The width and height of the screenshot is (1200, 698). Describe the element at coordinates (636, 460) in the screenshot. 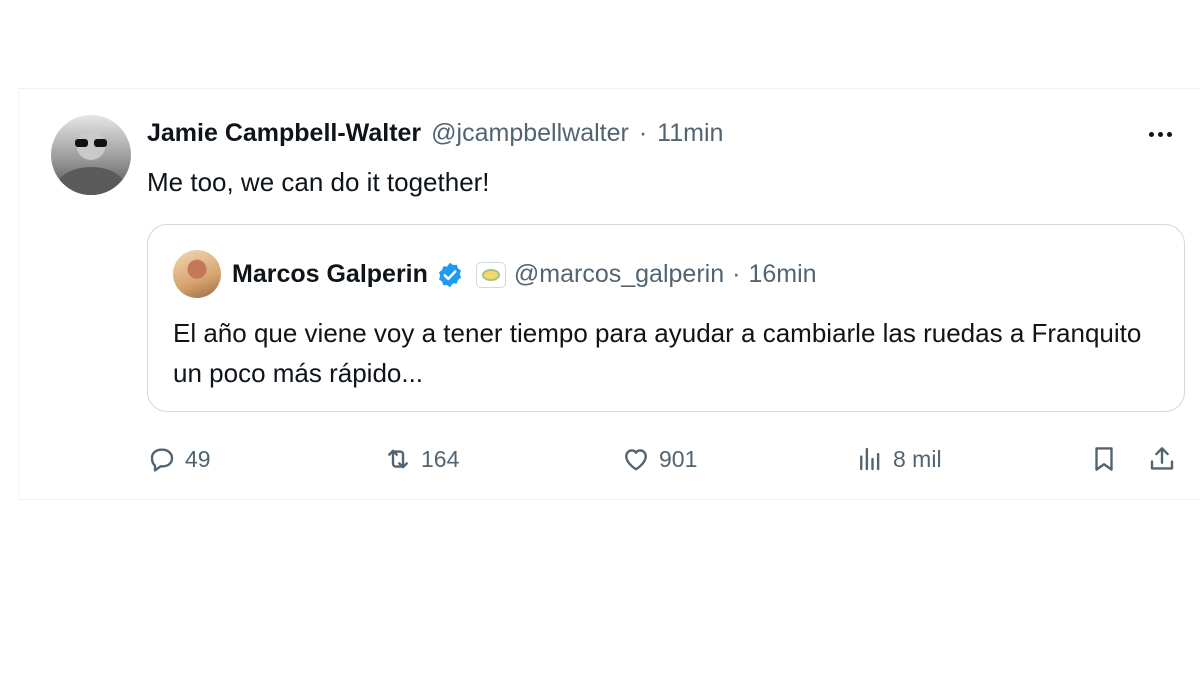

I see `heart-icon` at that location.